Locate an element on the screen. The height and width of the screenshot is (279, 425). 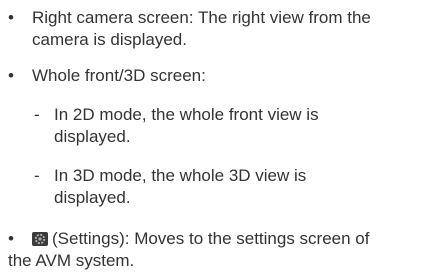
settings-gear-icon is located at coordinates (40, 239).